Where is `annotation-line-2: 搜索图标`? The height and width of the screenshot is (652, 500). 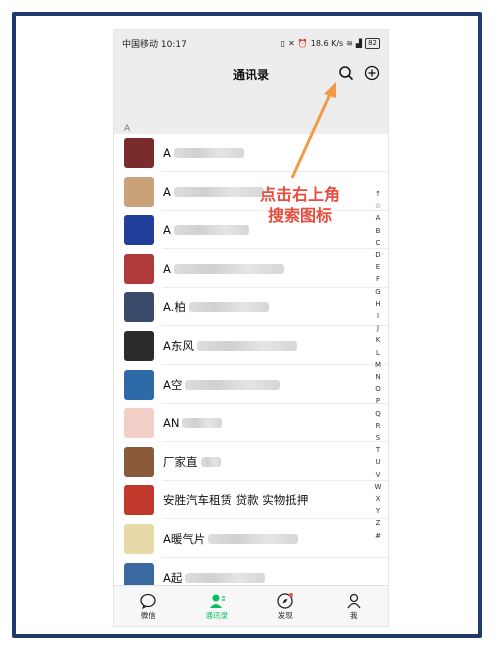
annotation-line-2: 搜索图标 is located at coordinates (299, 215).